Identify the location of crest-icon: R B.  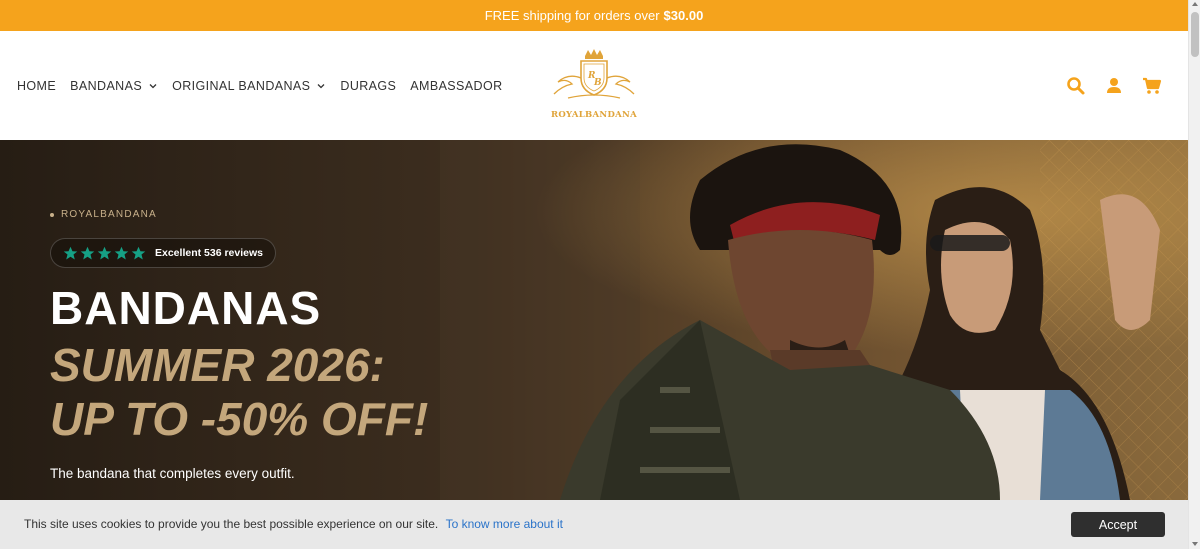
(594, 74).